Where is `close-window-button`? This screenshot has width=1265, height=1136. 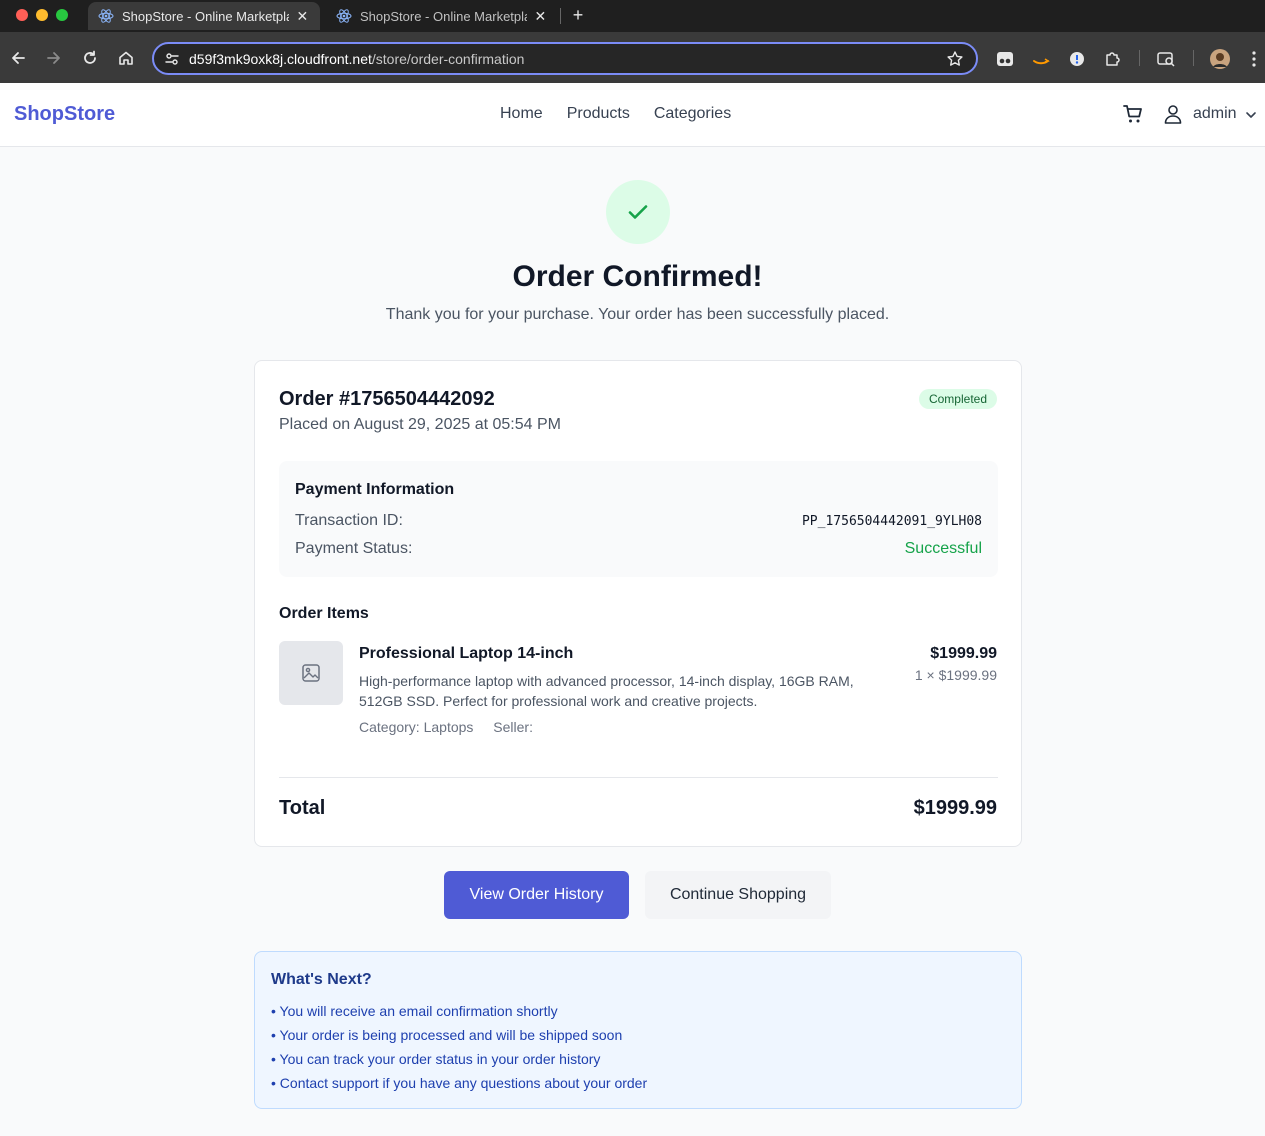 close-window-button is located at coordinates (22, 15).